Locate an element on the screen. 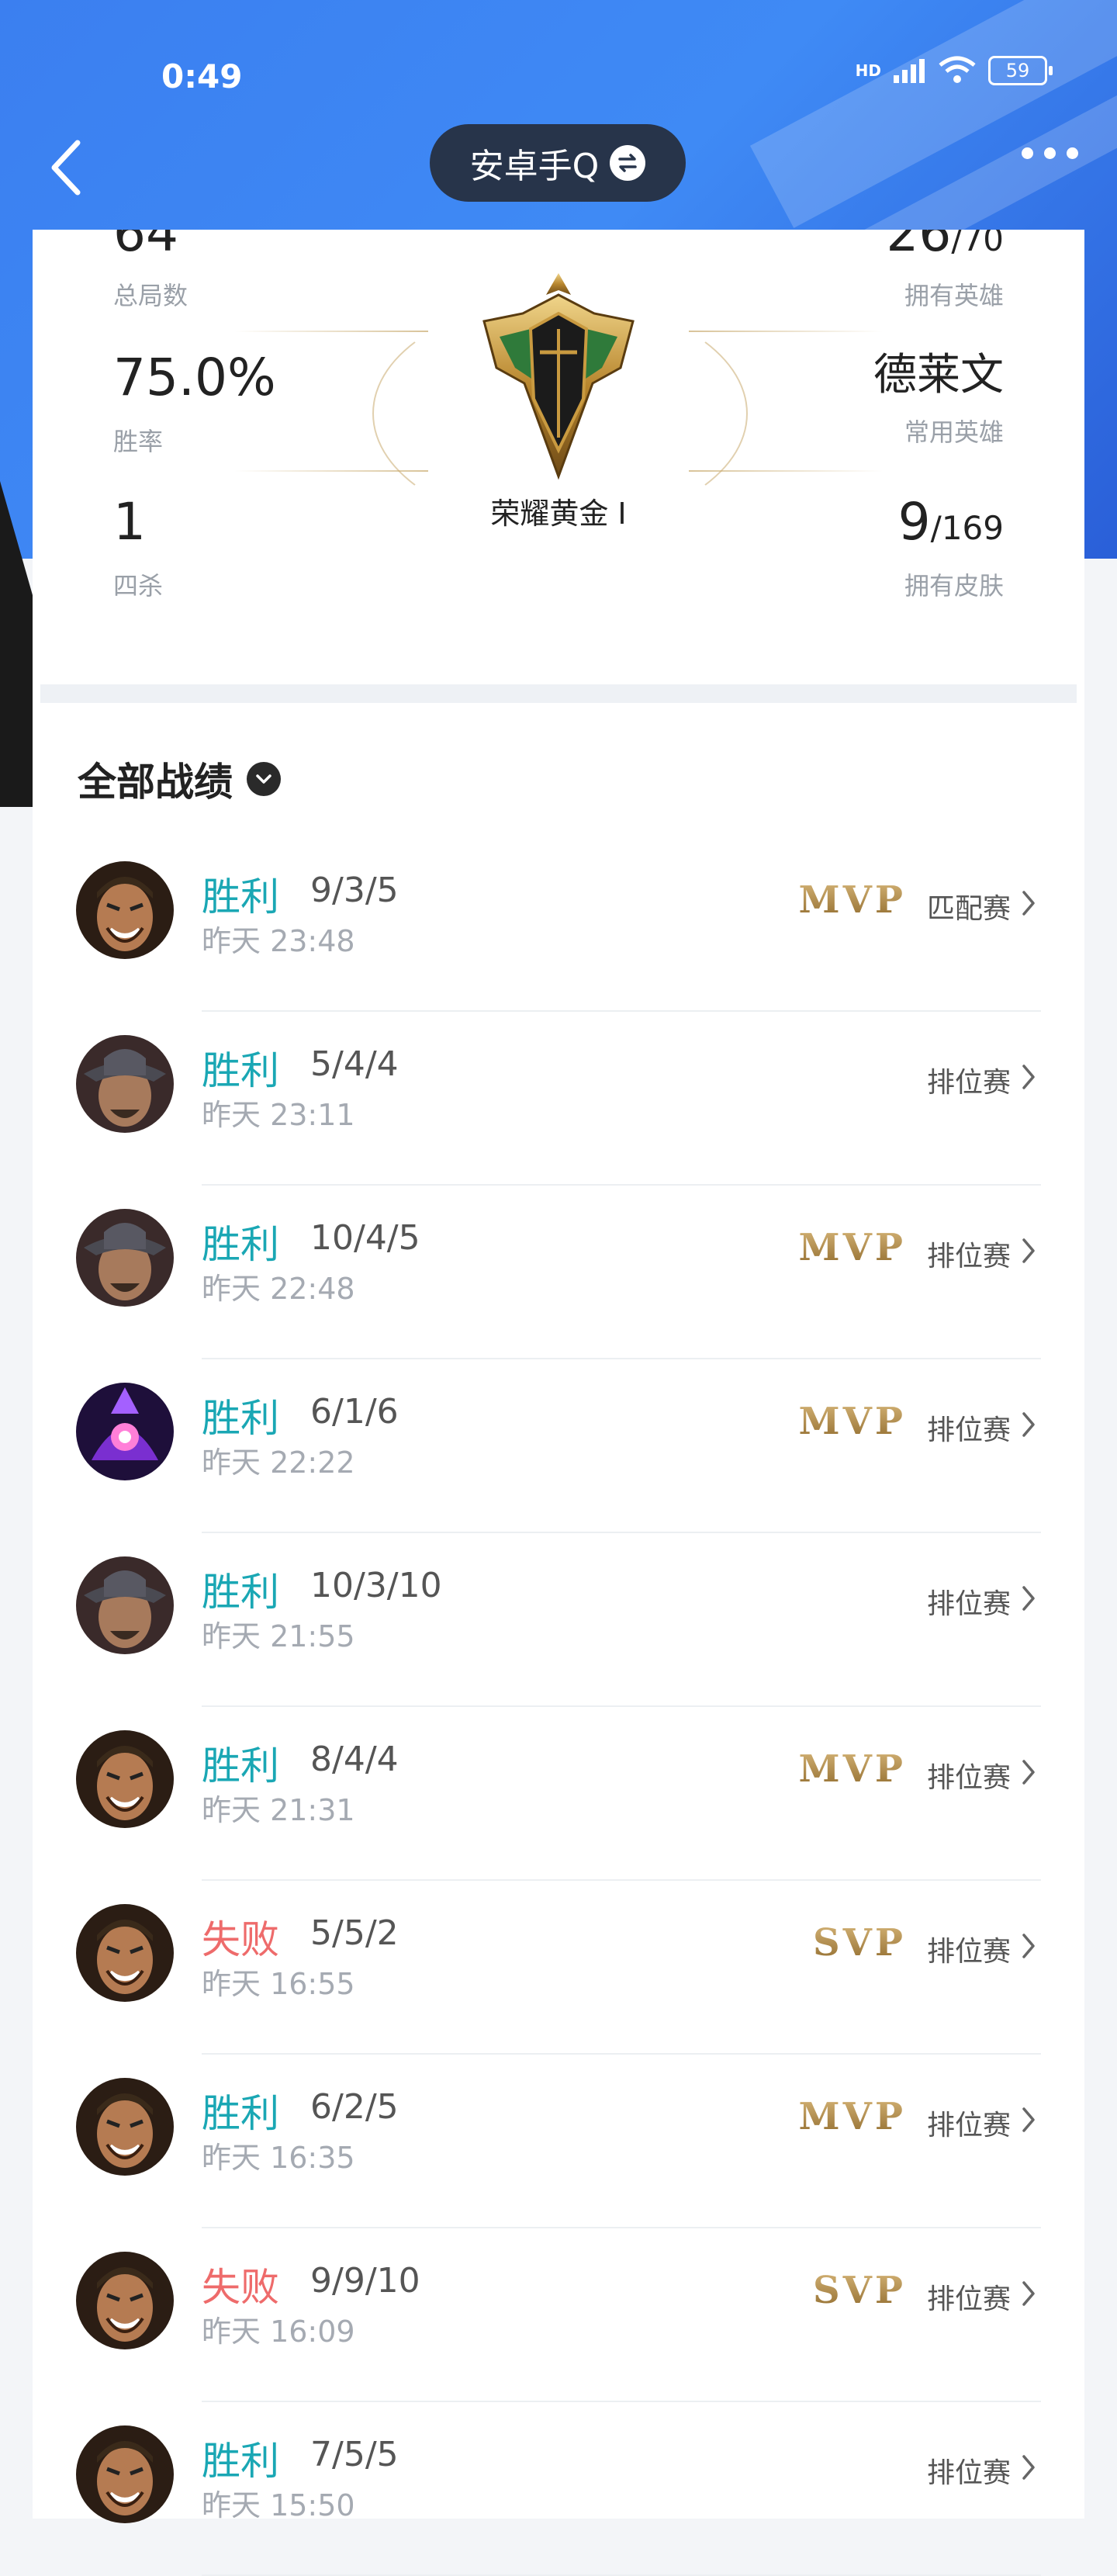 The height and width of the screenshot is (2576, 1117). gold-rank-emblem-icon is located at coordinates (558, 376).